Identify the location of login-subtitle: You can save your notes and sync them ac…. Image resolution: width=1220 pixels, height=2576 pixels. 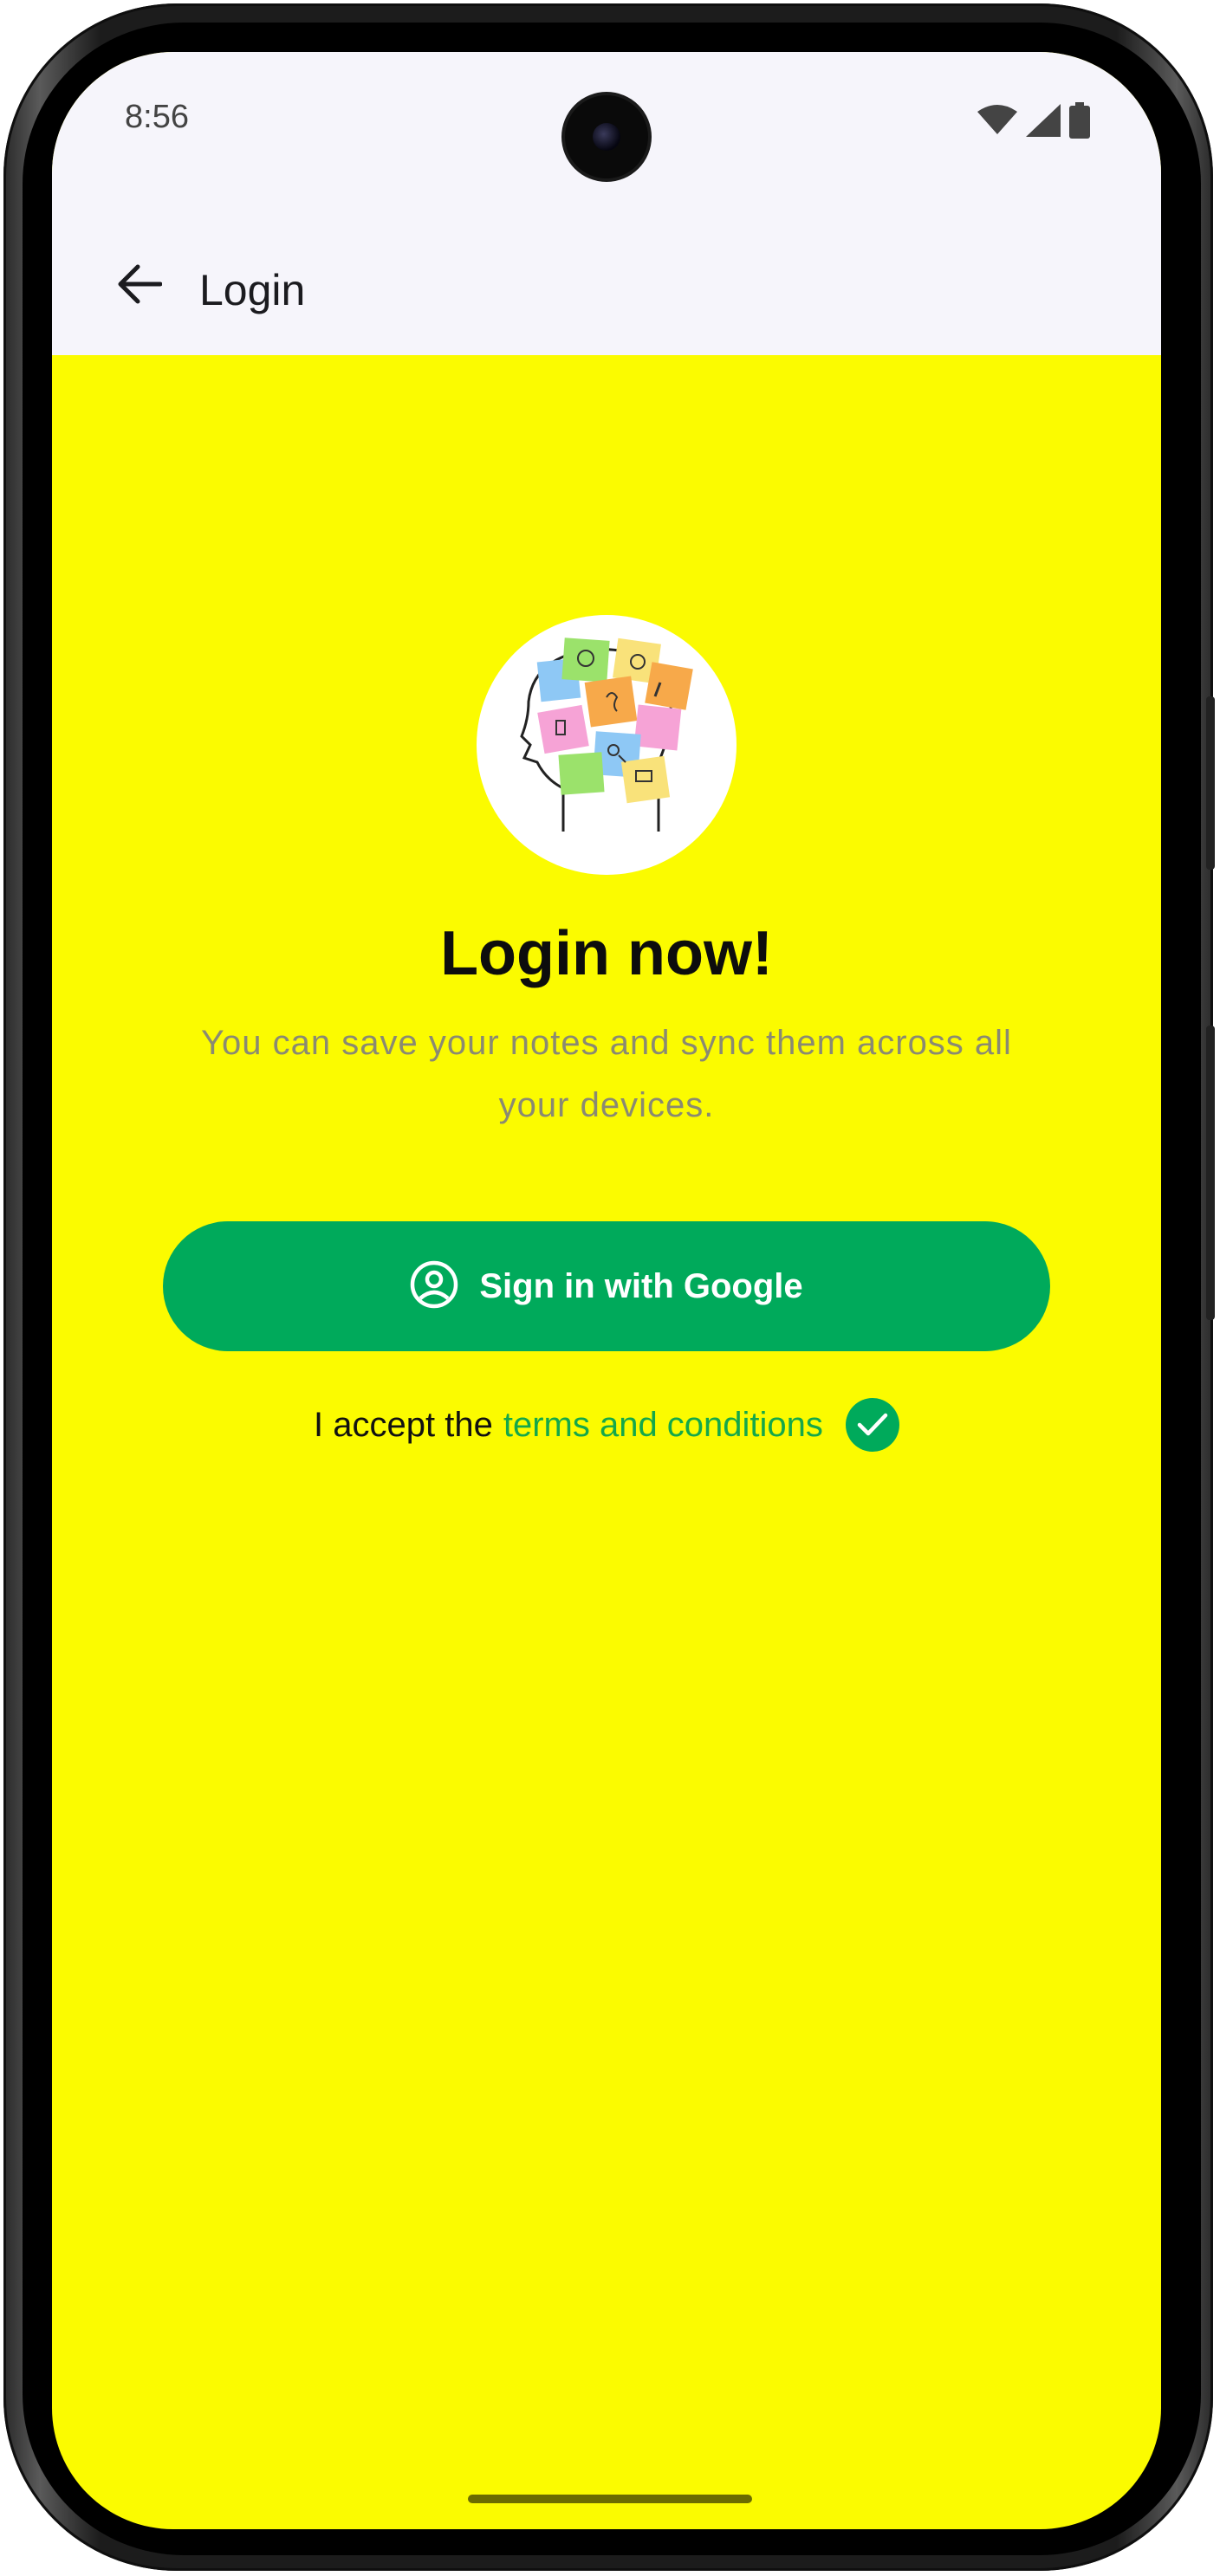
(606, 1074).